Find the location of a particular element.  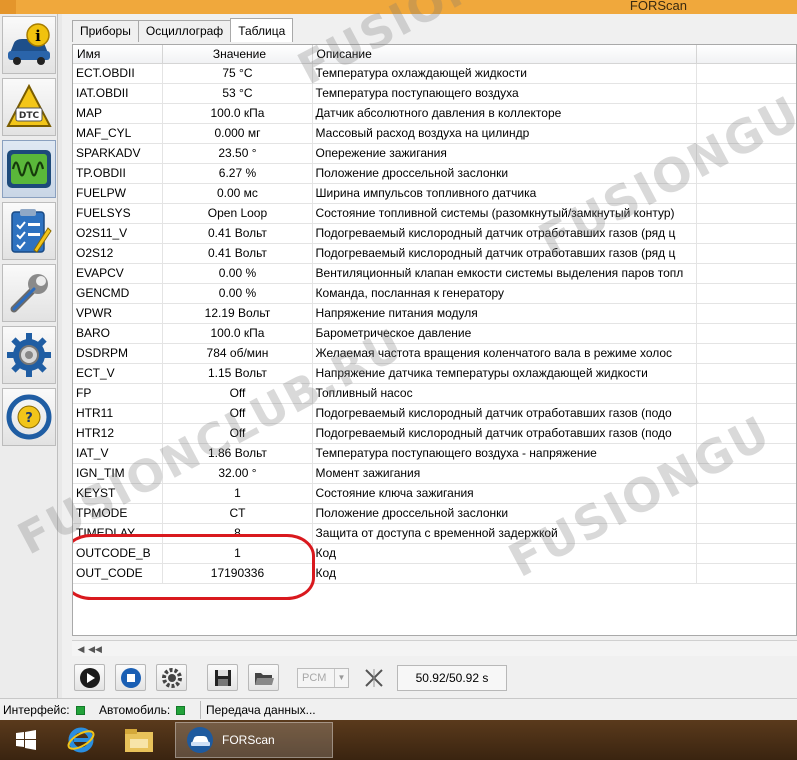

table-row: BARO 100.0 кПа Барометрическое давление is located at coordinates (434, 333).